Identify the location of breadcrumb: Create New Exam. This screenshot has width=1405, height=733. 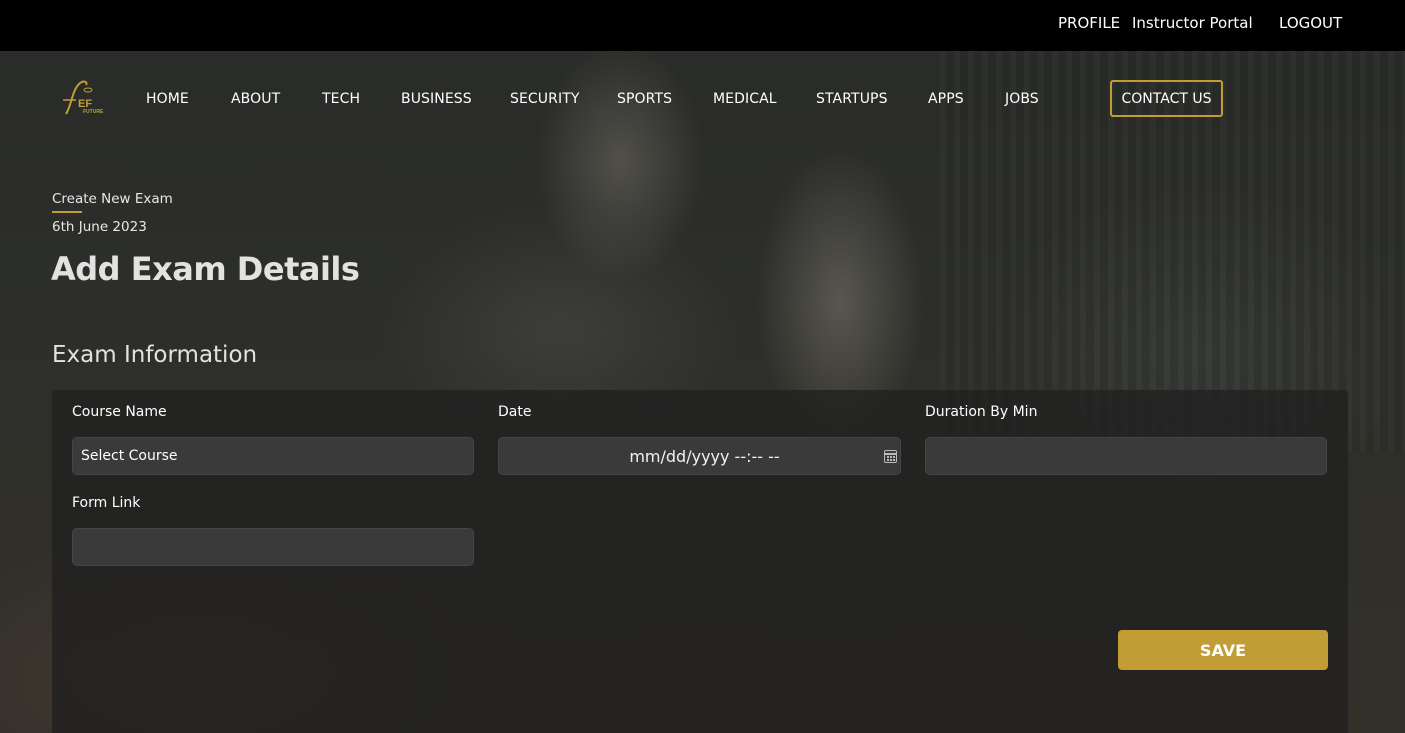
(112, 199).